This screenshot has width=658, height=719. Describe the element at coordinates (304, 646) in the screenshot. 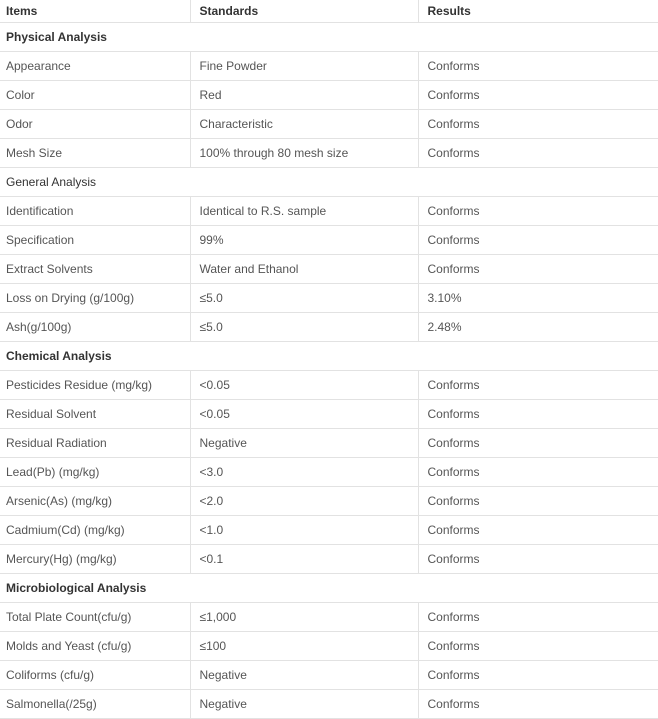

I see `standard-cell: ≤100` at that location.